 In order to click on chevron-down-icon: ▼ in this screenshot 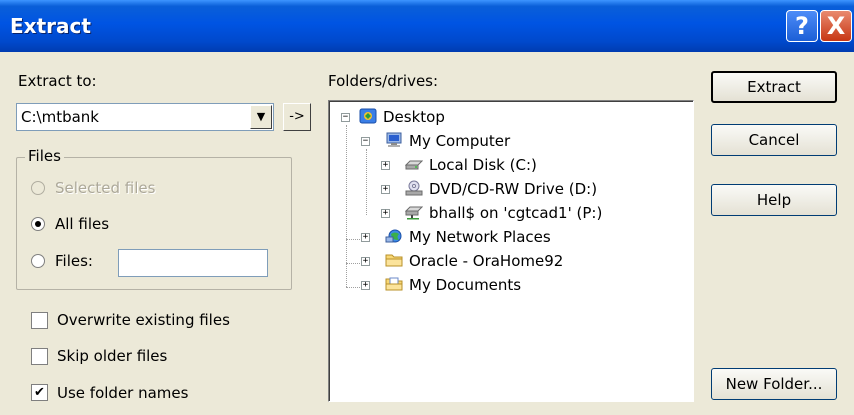, I will do `click(261, 117)`.